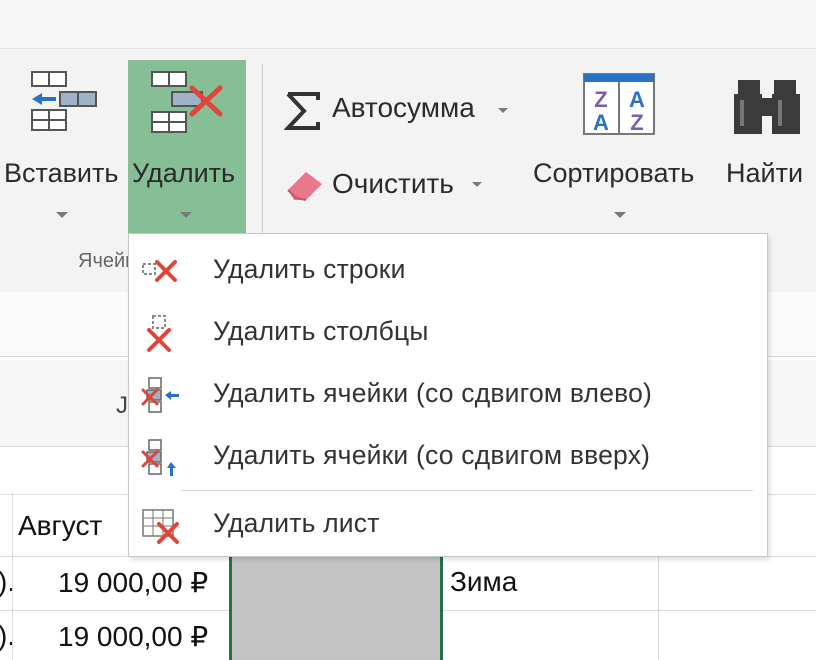 This screenshot has width=816, height=660. What do you see at coordinates (408, 24) in the screenshot?
I see `ribbon-tab-strip` at bounding box center [408, 24].